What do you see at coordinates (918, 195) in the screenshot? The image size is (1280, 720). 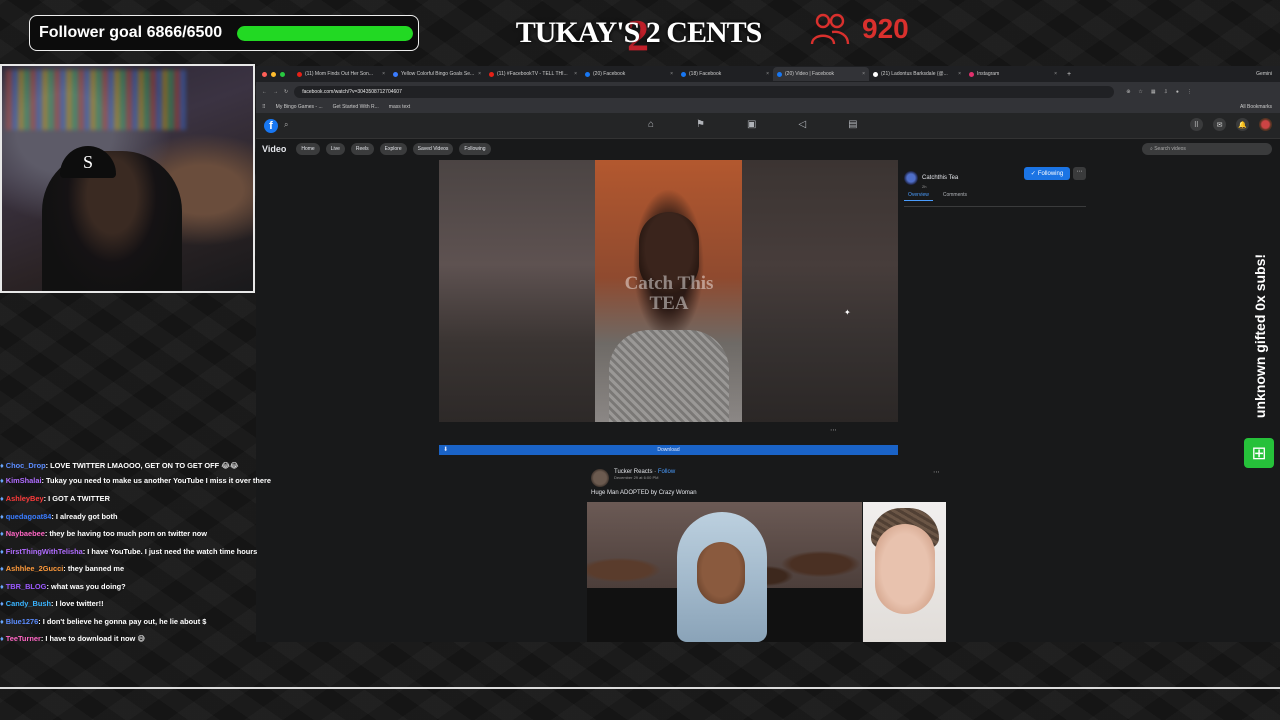 I see `tab-overview: Overview` at bounding box center [918, 195].